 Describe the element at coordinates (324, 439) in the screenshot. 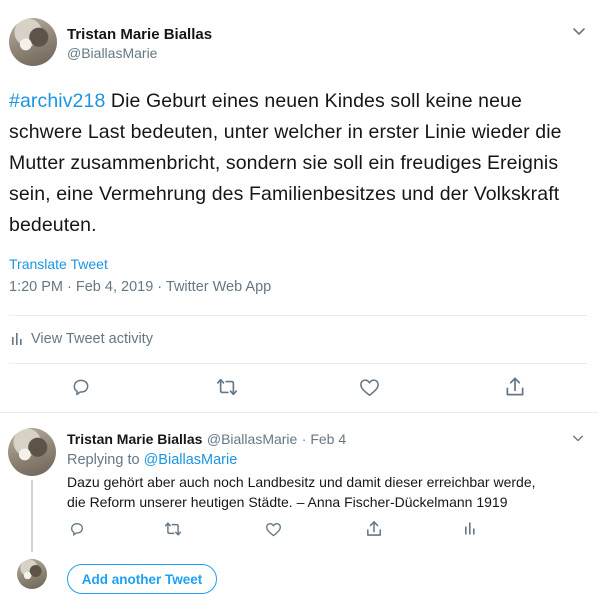

I see `reply-date: · Feb 4` at that location.